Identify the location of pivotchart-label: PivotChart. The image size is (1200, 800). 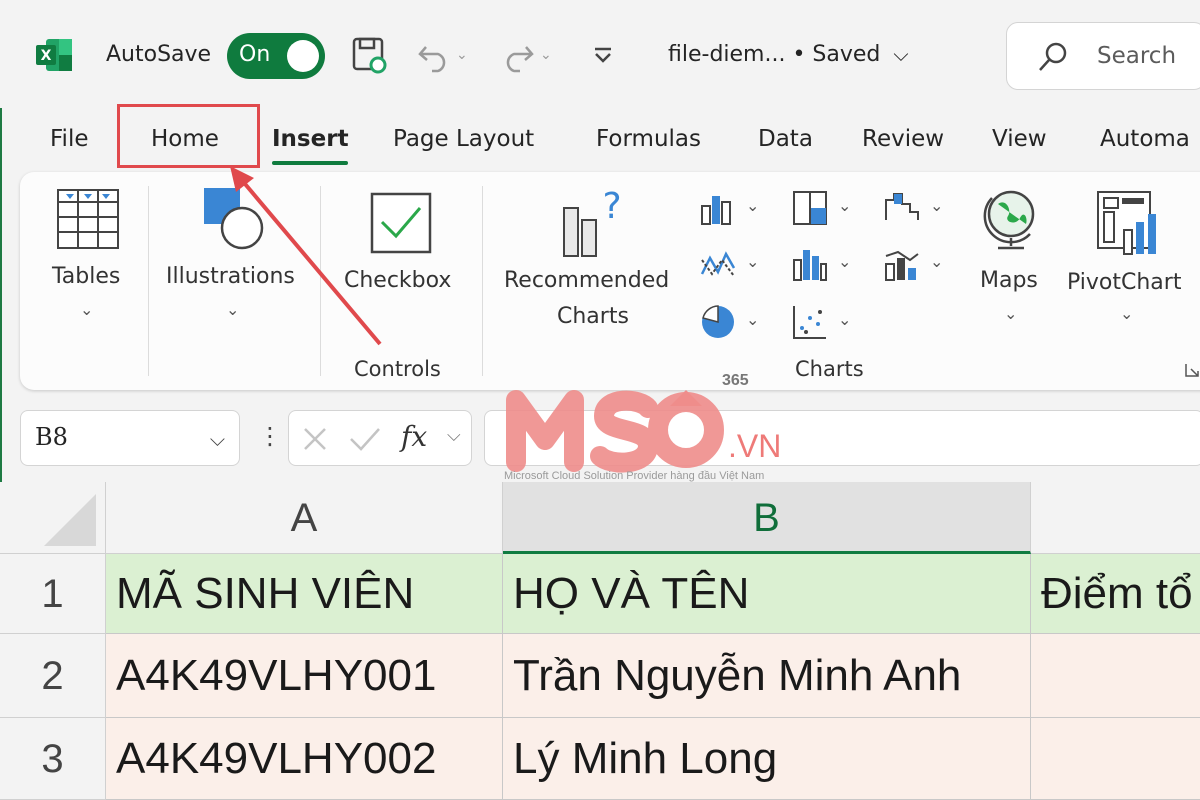
(1124, 282).